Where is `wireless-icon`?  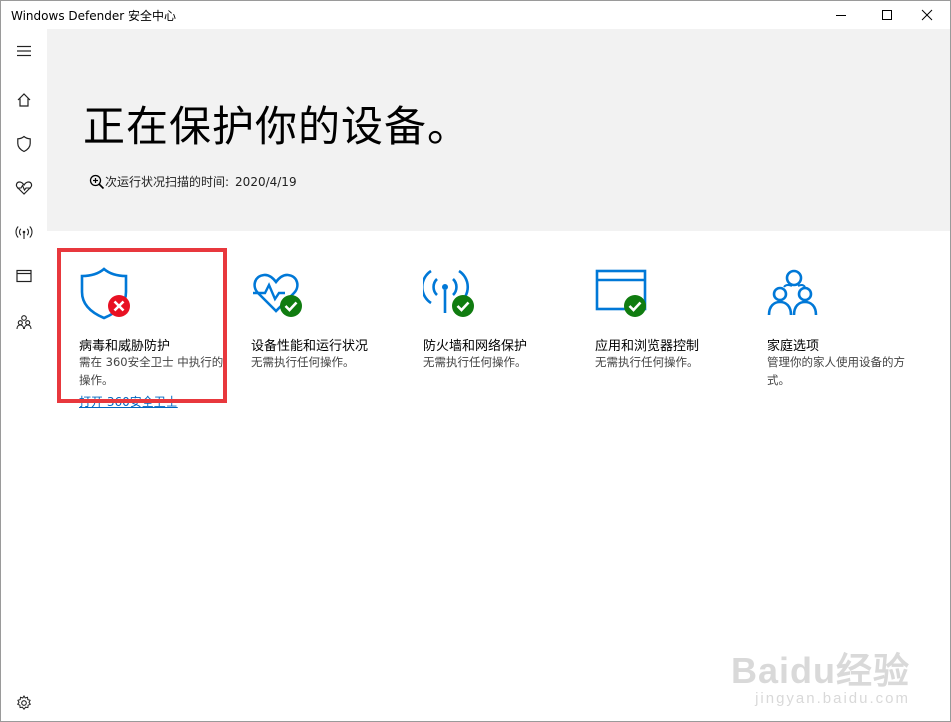
wireless-icon is located at coordinates (24, 232).